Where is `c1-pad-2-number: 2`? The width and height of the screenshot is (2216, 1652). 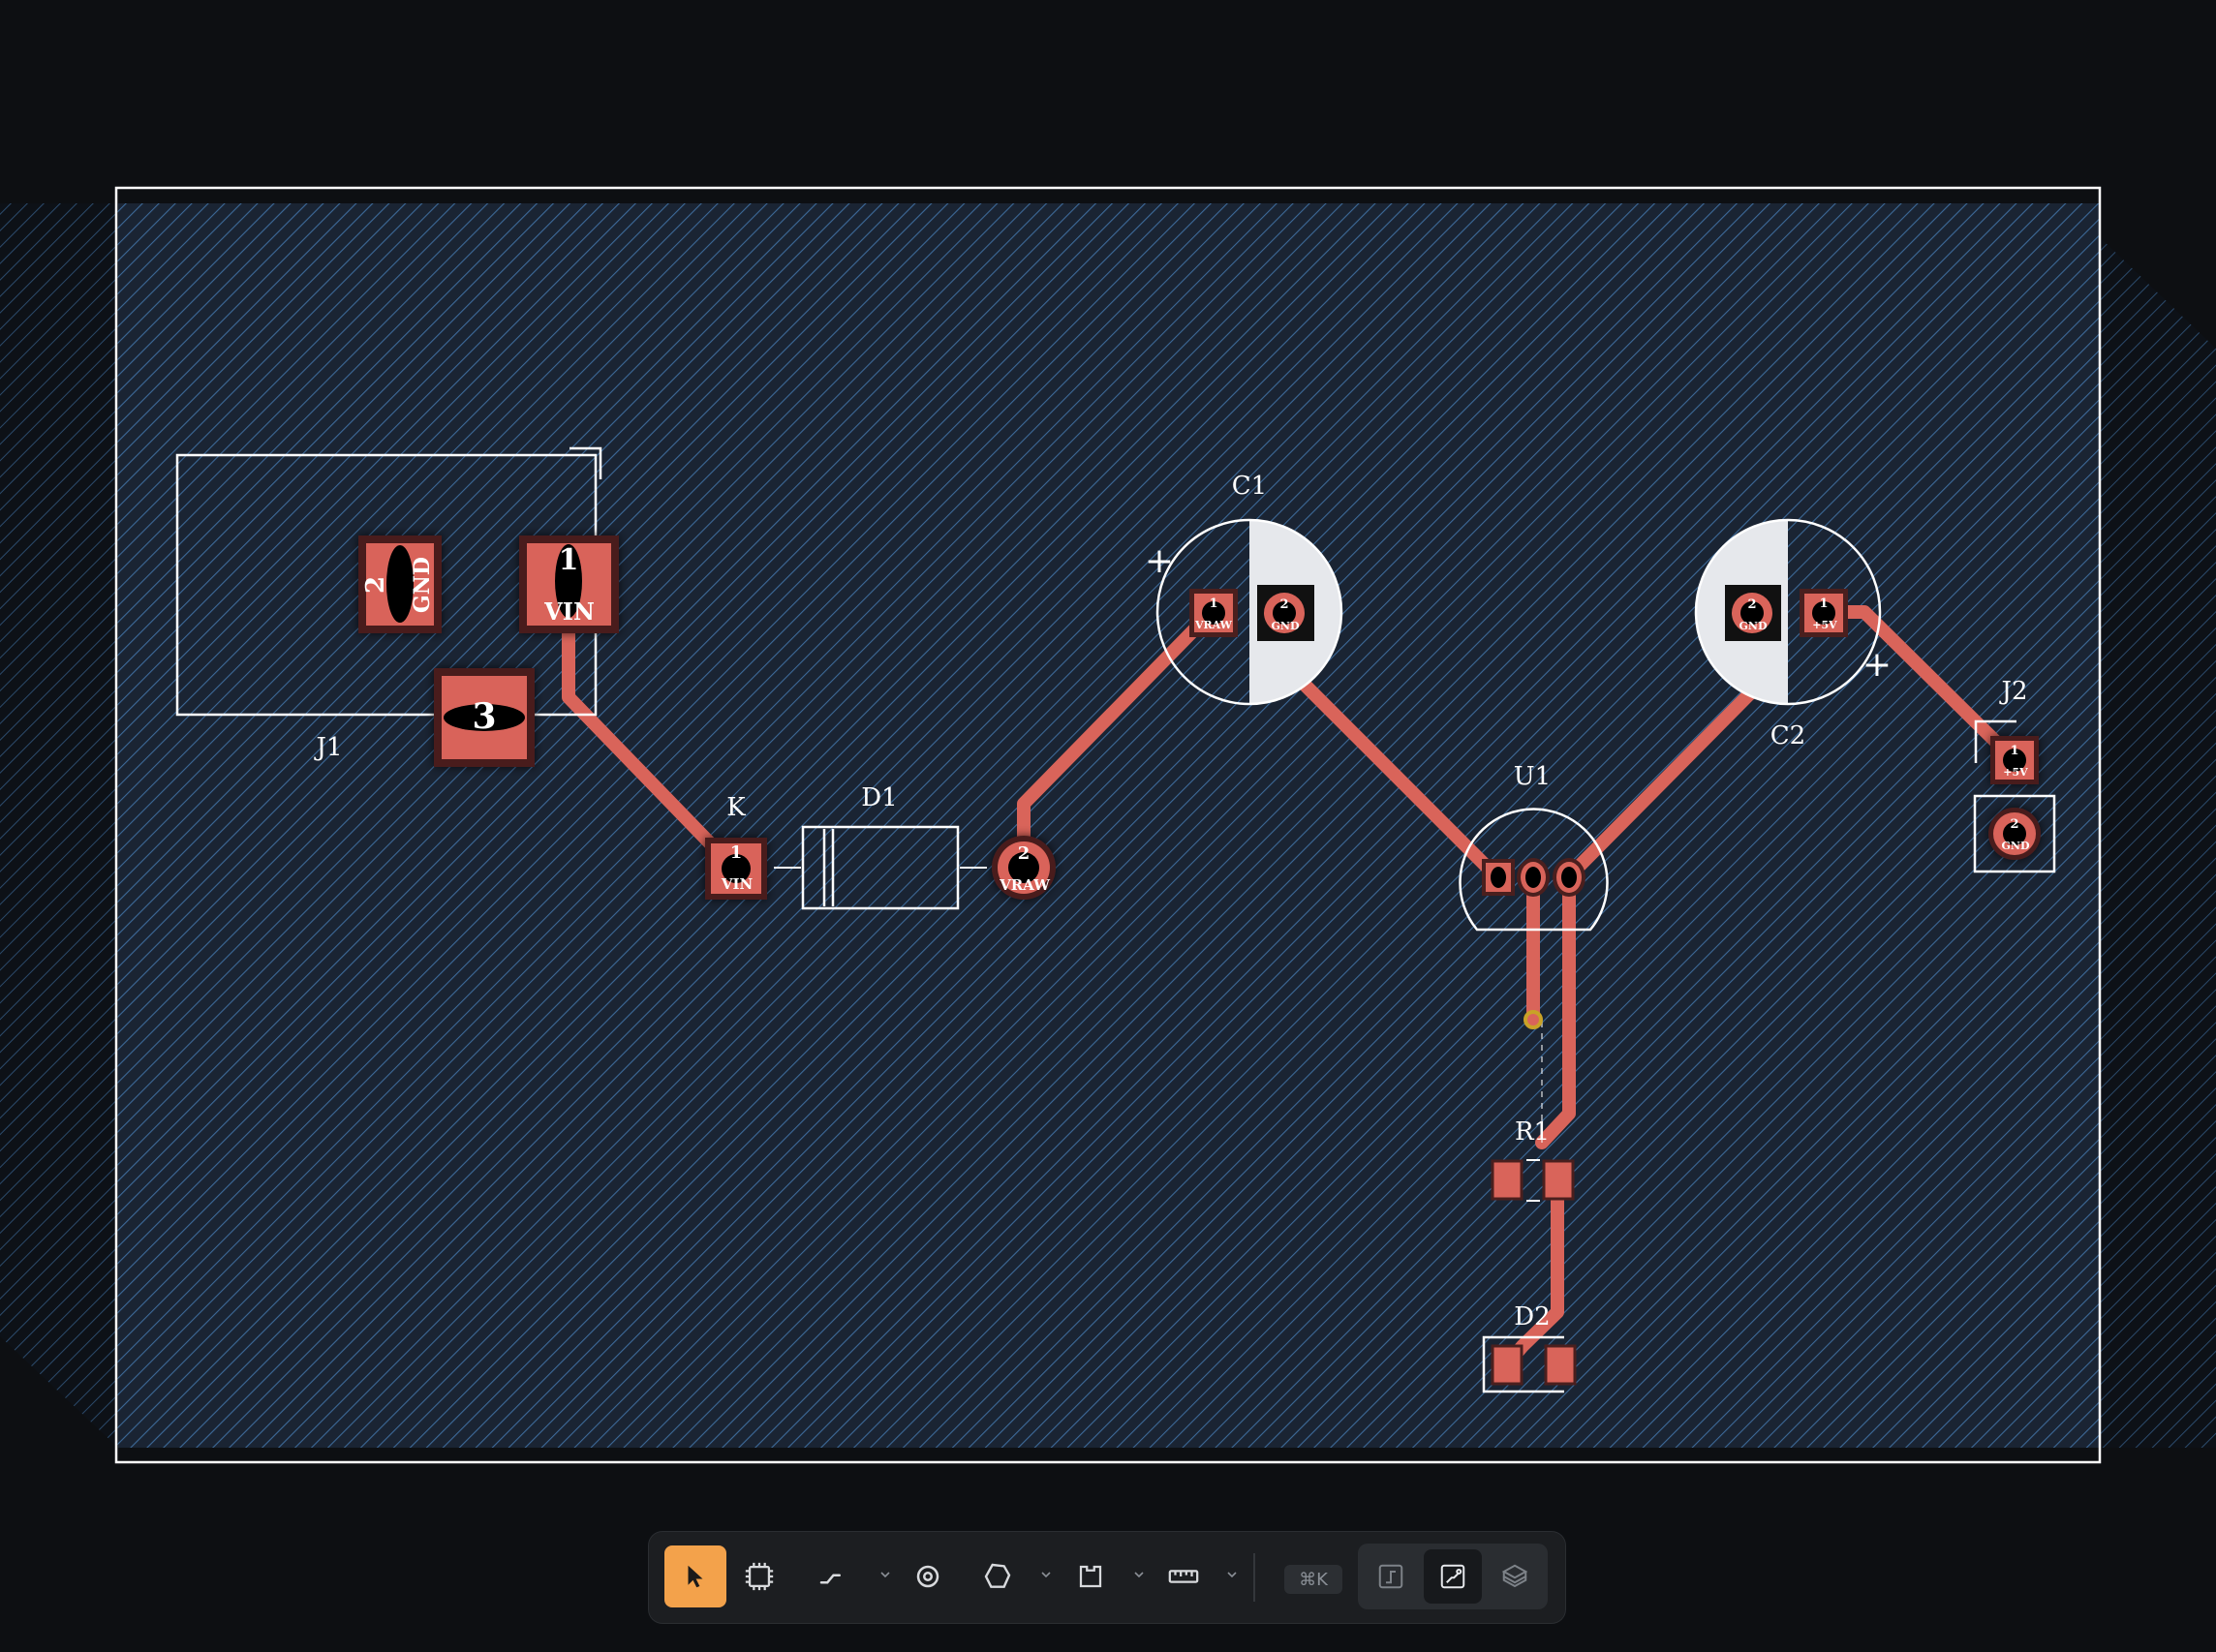 c1-pad-2-number: 2 is located at coordinates (1284, 604).